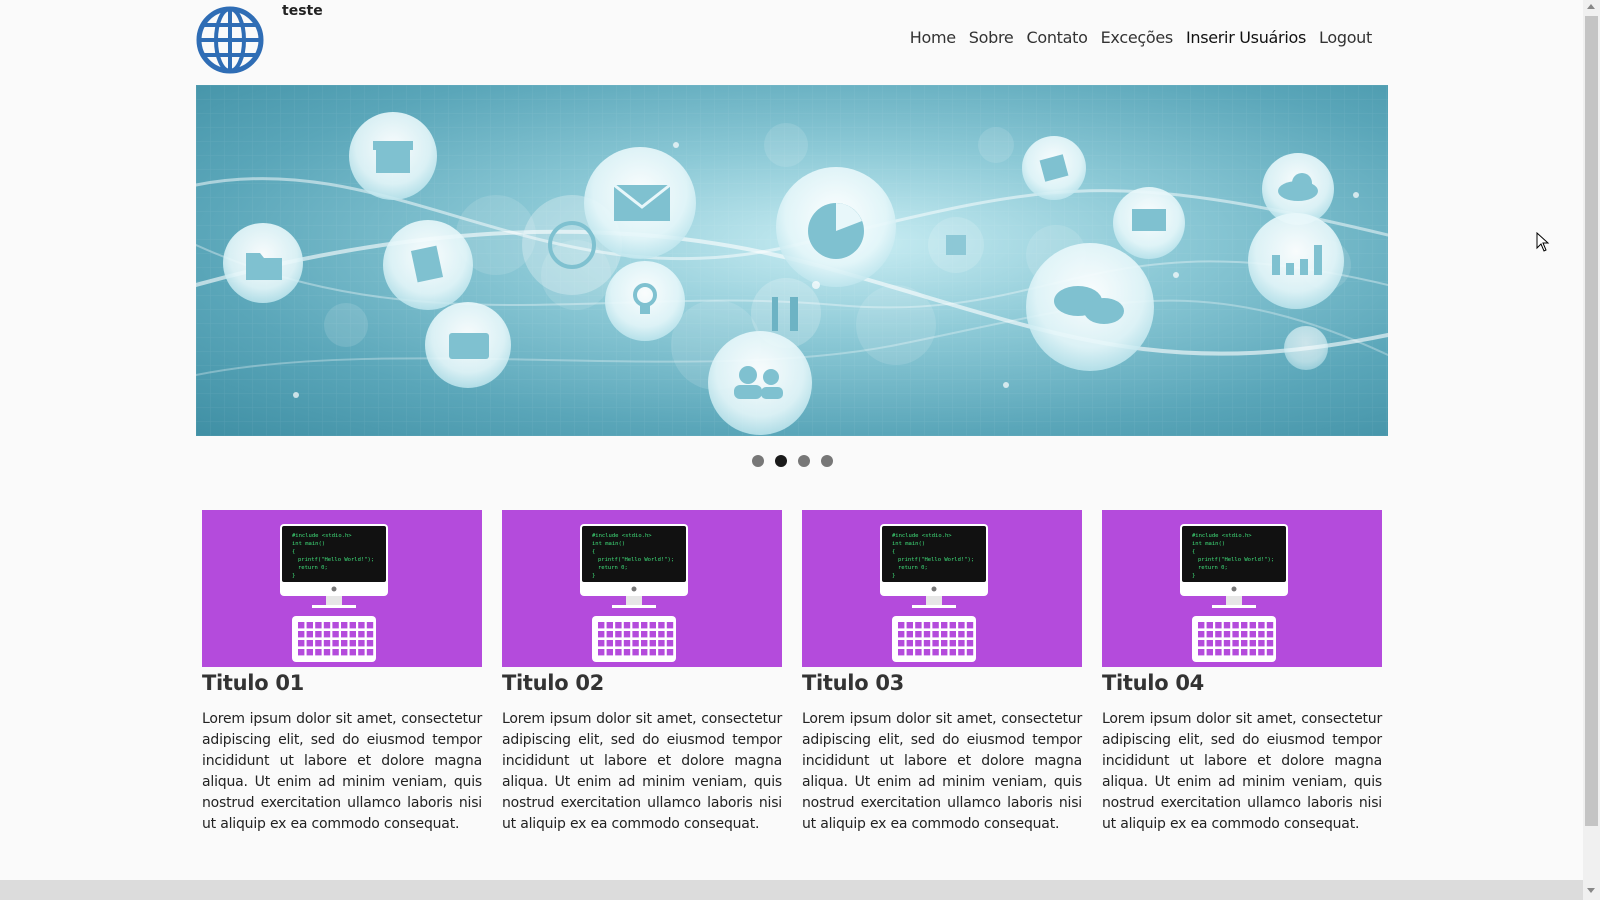 Image resolution: width=1600 pixels, height=900 pixels. Describe the element at coordinates (836, 227) in the screenshot. I see `pie-chart-icon` at that location.